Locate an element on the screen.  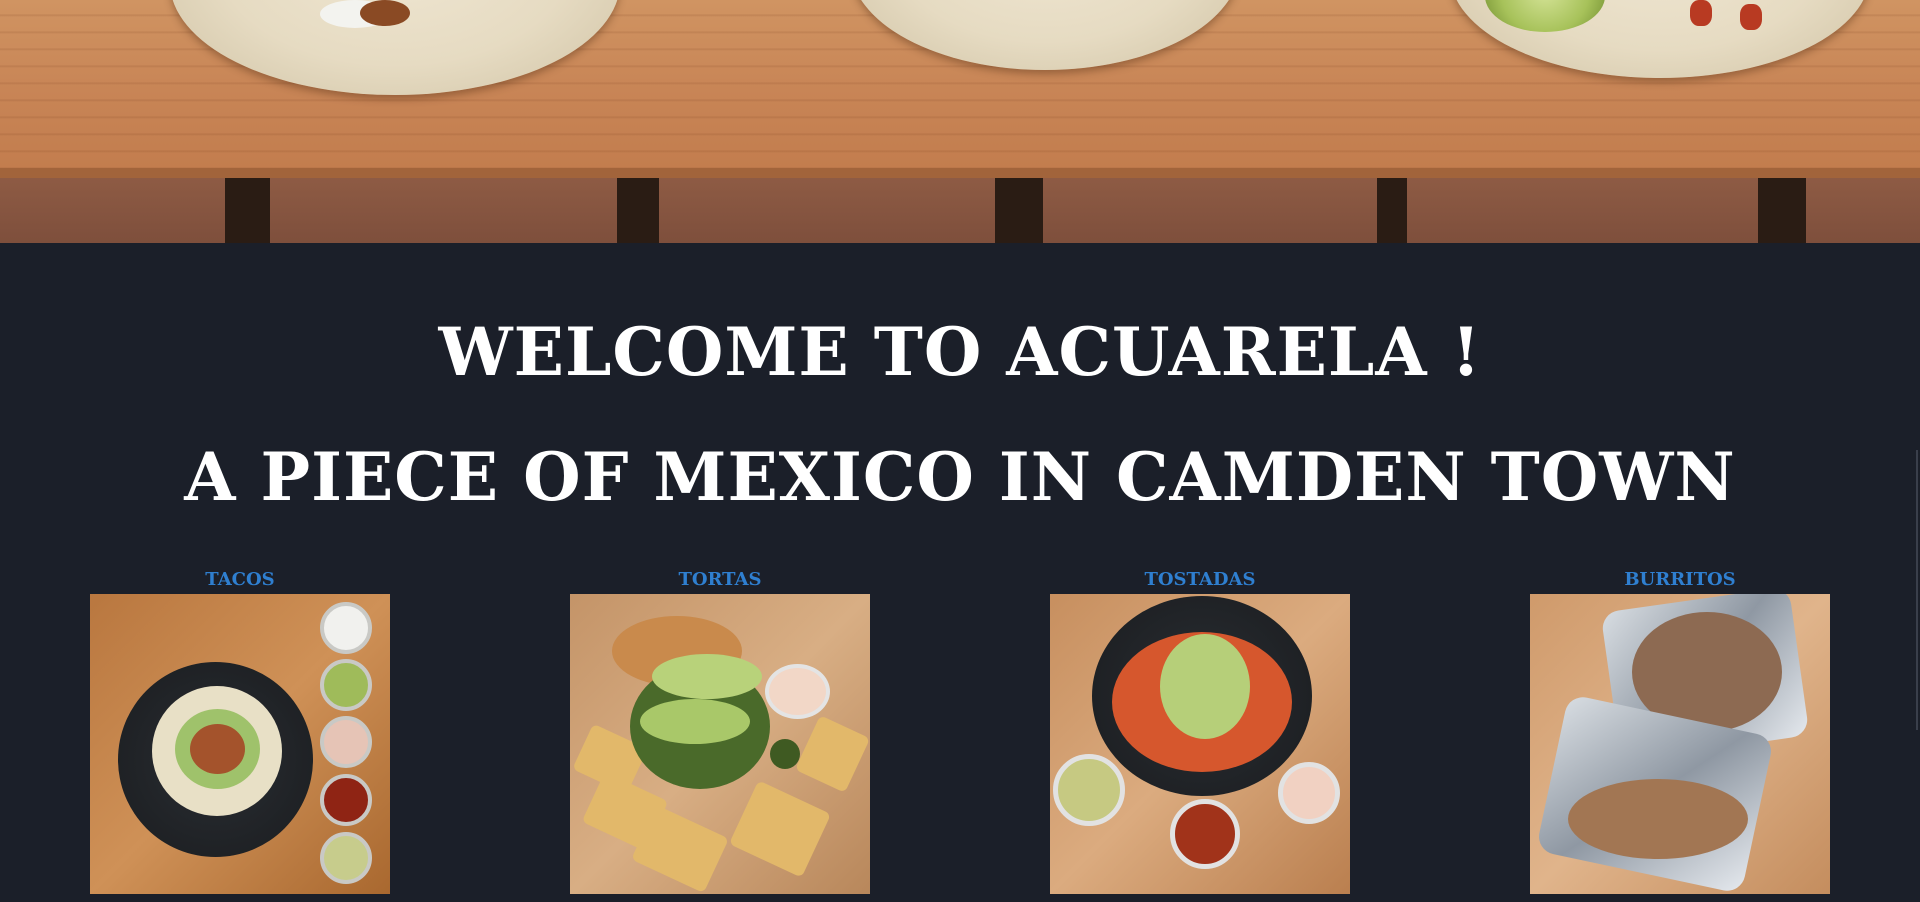
welcome-heading: WELCOME TO ACUARELA ! is located at coordinates (960, 352).